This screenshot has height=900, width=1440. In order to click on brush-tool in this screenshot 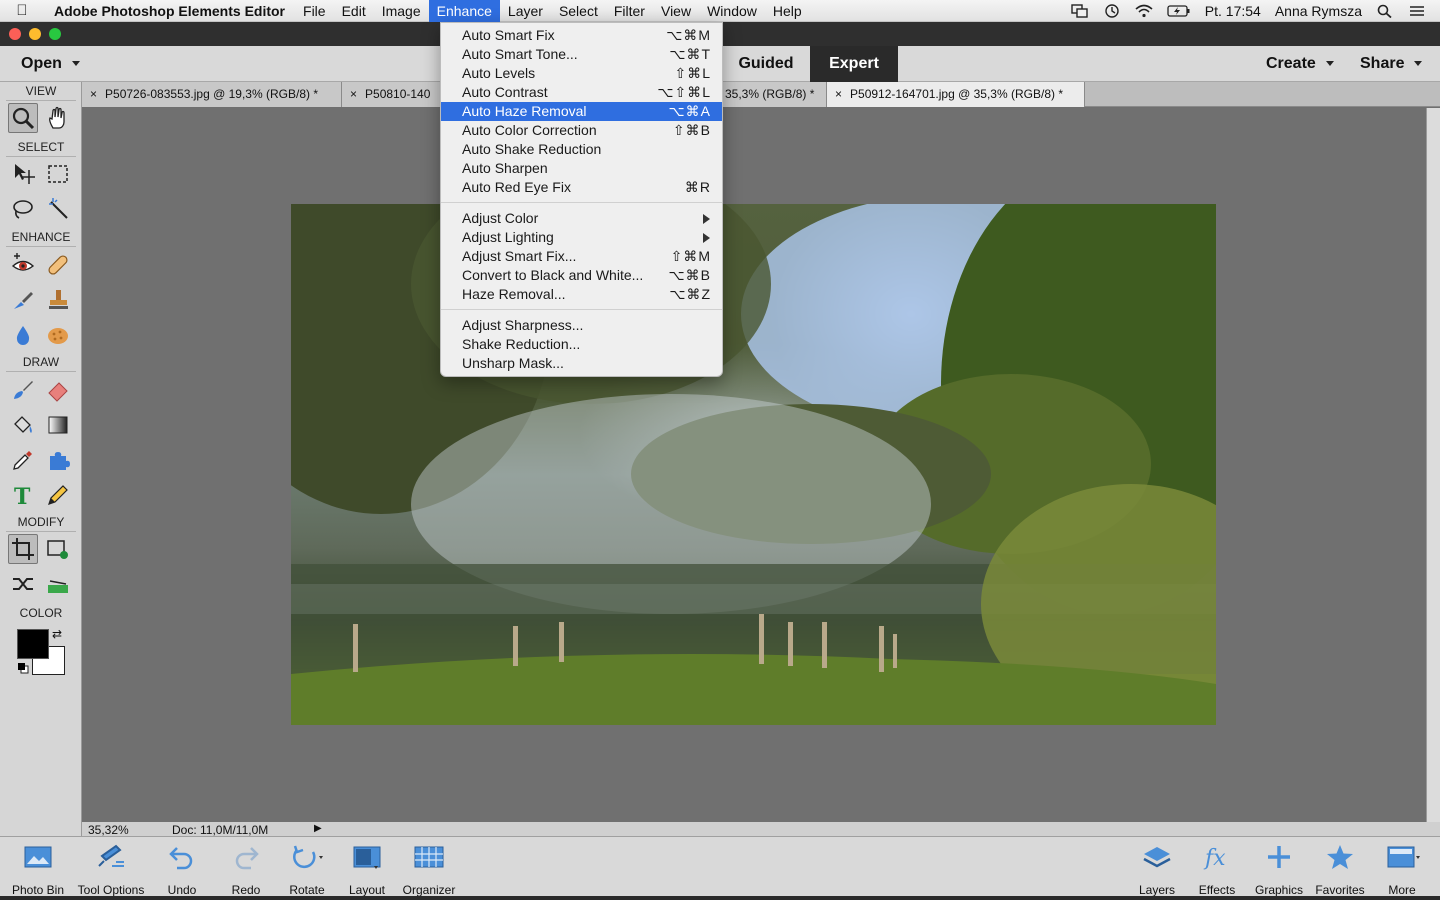, I will do `click(23, 390)`.